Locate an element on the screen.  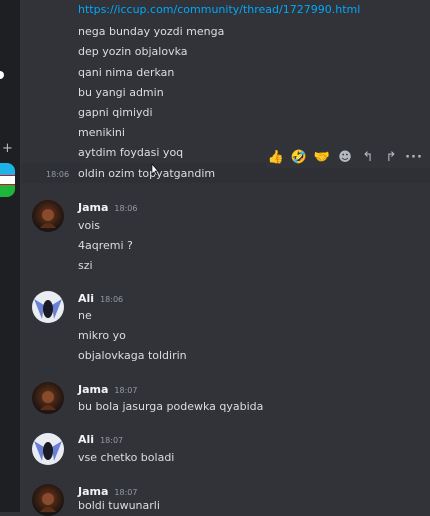
reaction-handshake: 🤝 is located at coordinates (322, 157).